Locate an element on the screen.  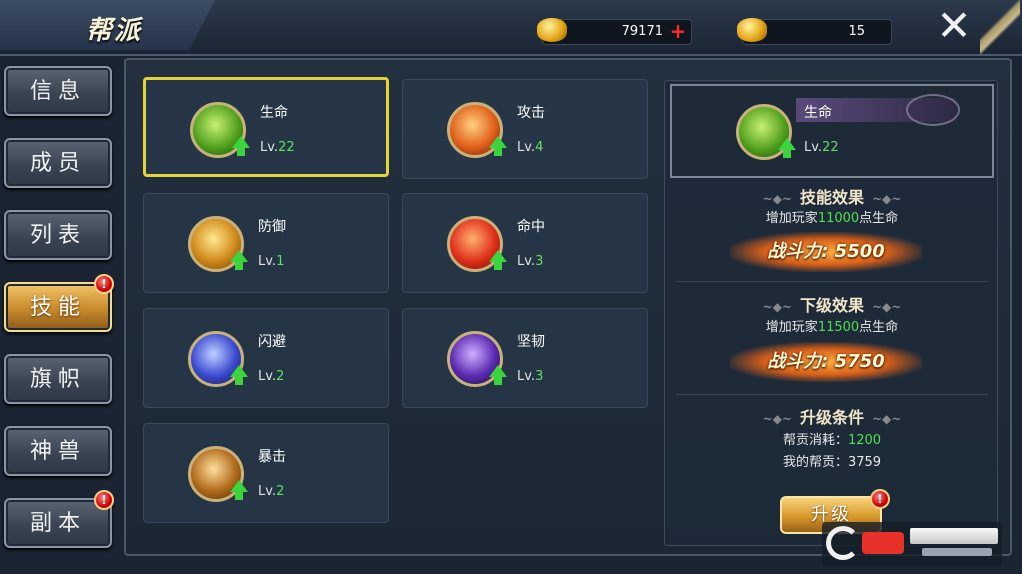
section-title-text: 技能效果 is located at coordinates (831, 197).